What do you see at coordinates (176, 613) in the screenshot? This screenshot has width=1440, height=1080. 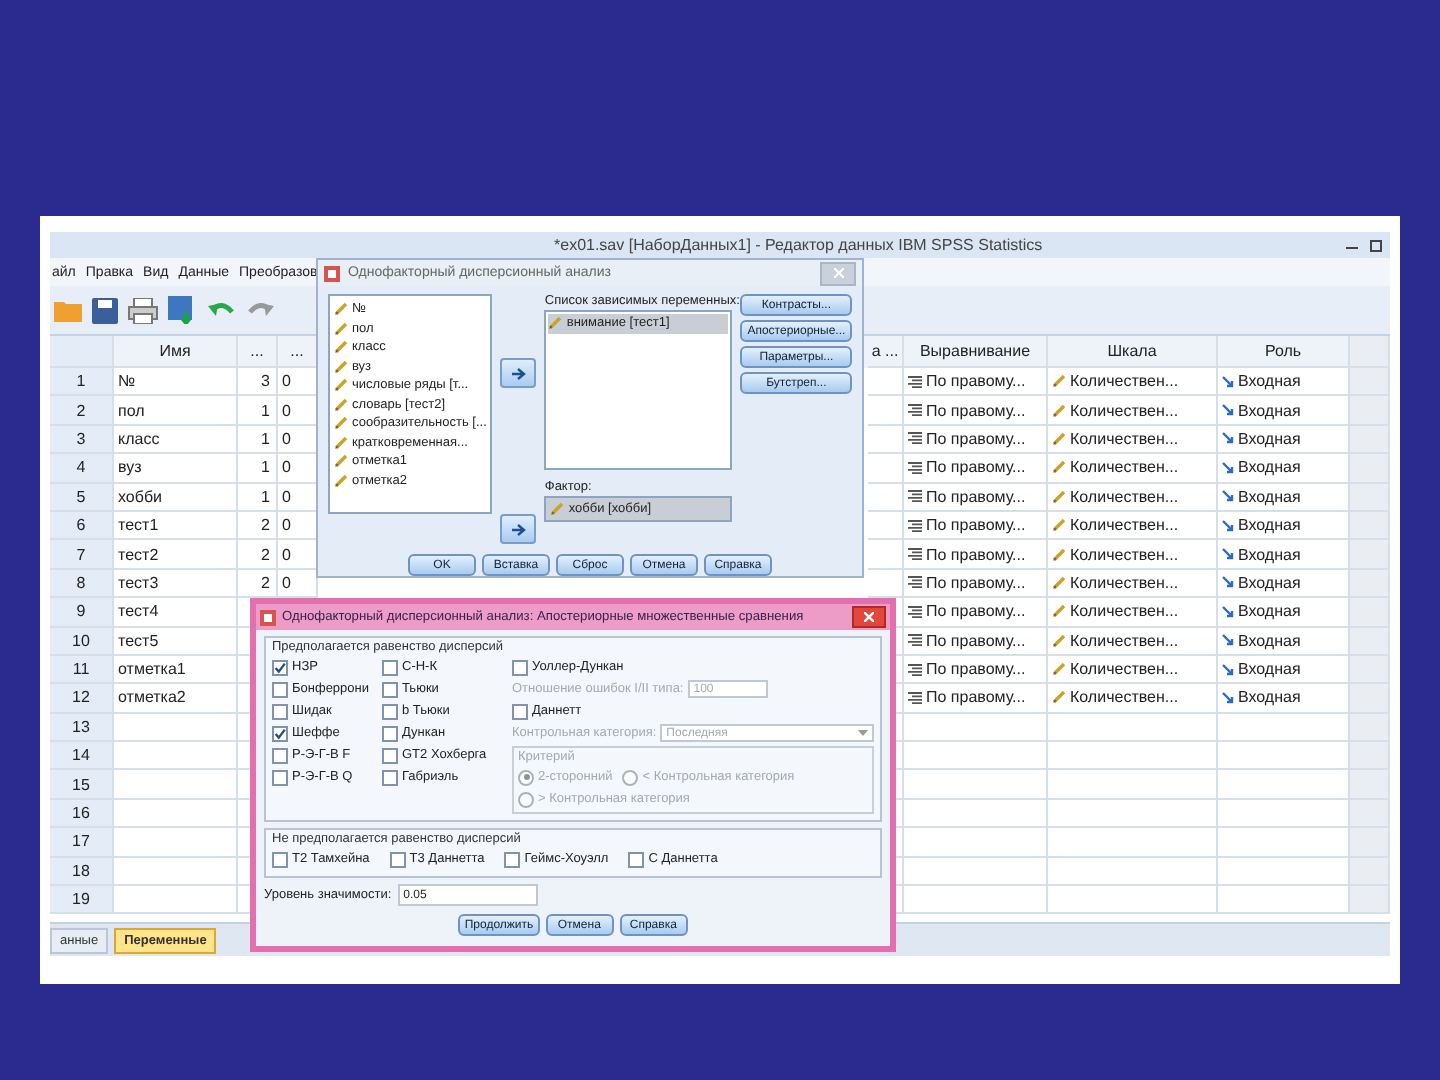 I see `table-cell: тест4` at bounding box center [176, 613].